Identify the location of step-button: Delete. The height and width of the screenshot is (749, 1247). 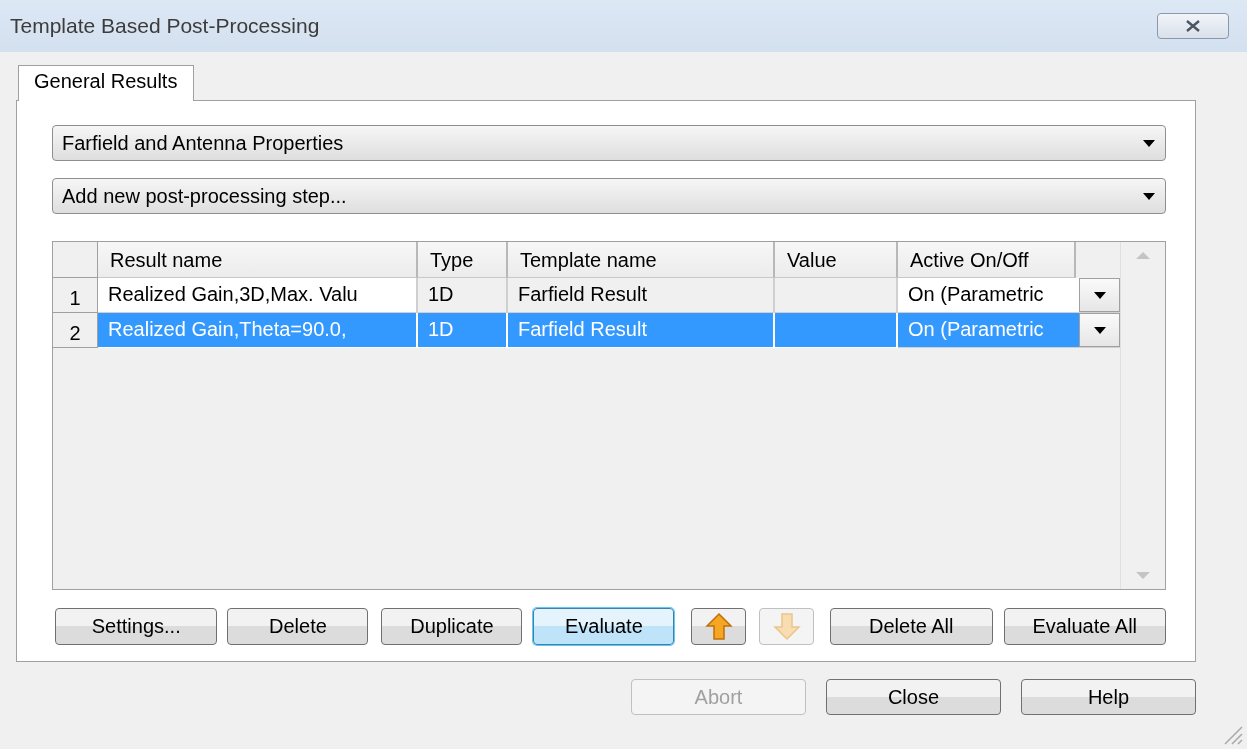
(298, 626).